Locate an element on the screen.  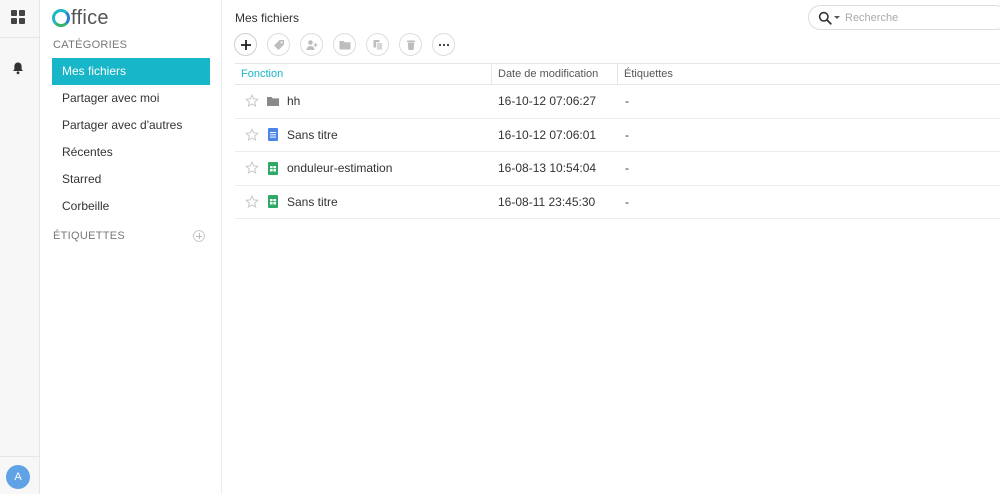
column-header-name: Fonction is located at coordinates (363, 74).